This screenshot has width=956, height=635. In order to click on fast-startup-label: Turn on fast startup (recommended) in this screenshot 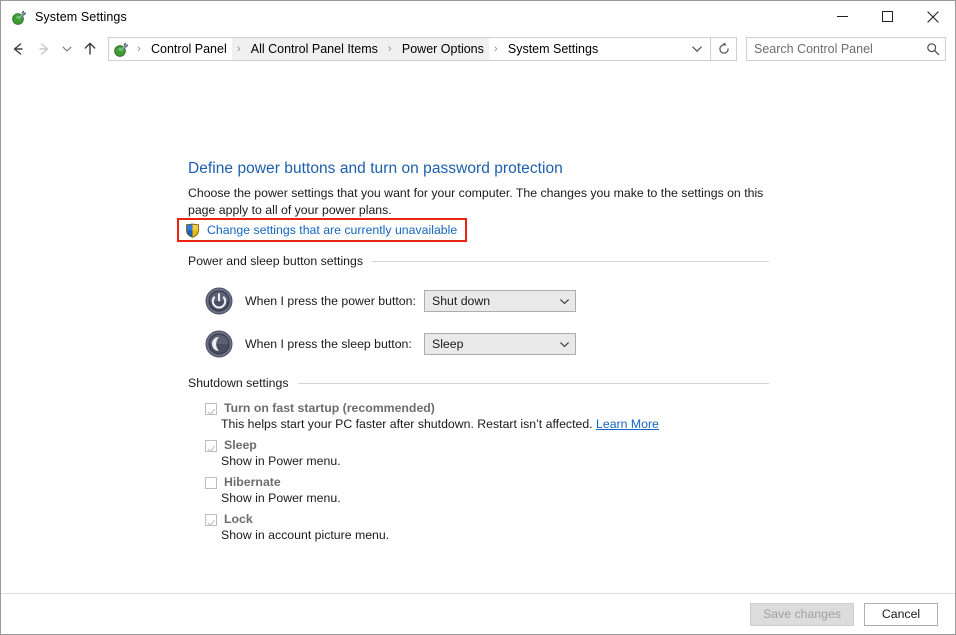, I will do `click(329, 408)`.